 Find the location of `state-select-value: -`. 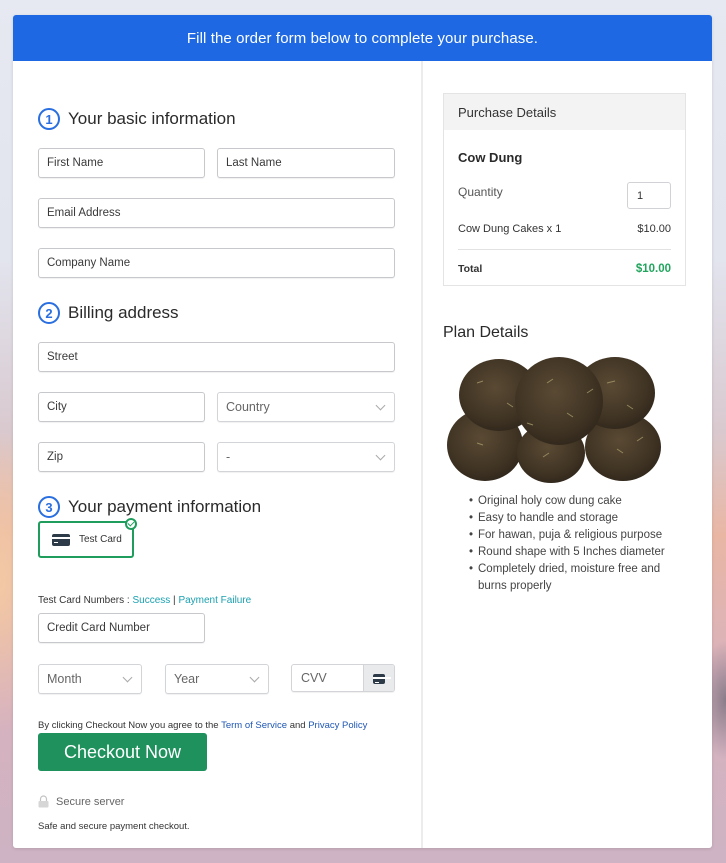

state-select-value: - is located at coordinates (228, 457).